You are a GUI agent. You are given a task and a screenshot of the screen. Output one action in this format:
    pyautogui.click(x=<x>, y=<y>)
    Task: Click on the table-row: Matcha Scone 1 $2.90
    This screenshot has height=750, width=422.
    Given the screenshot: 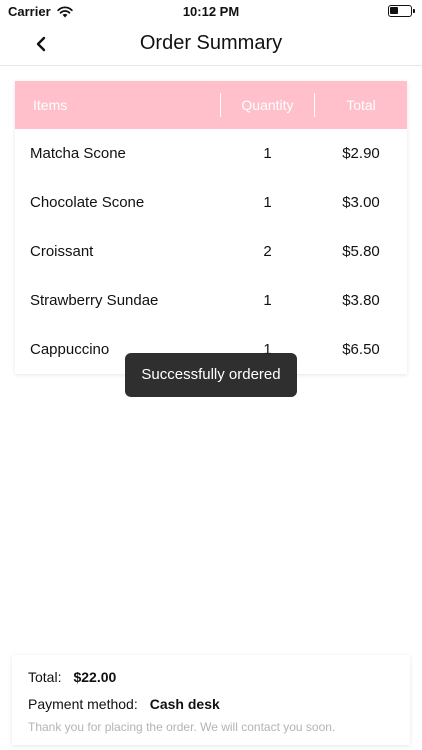 What is the action you would take?
    pyautogui.click(x=211, y=153)
    